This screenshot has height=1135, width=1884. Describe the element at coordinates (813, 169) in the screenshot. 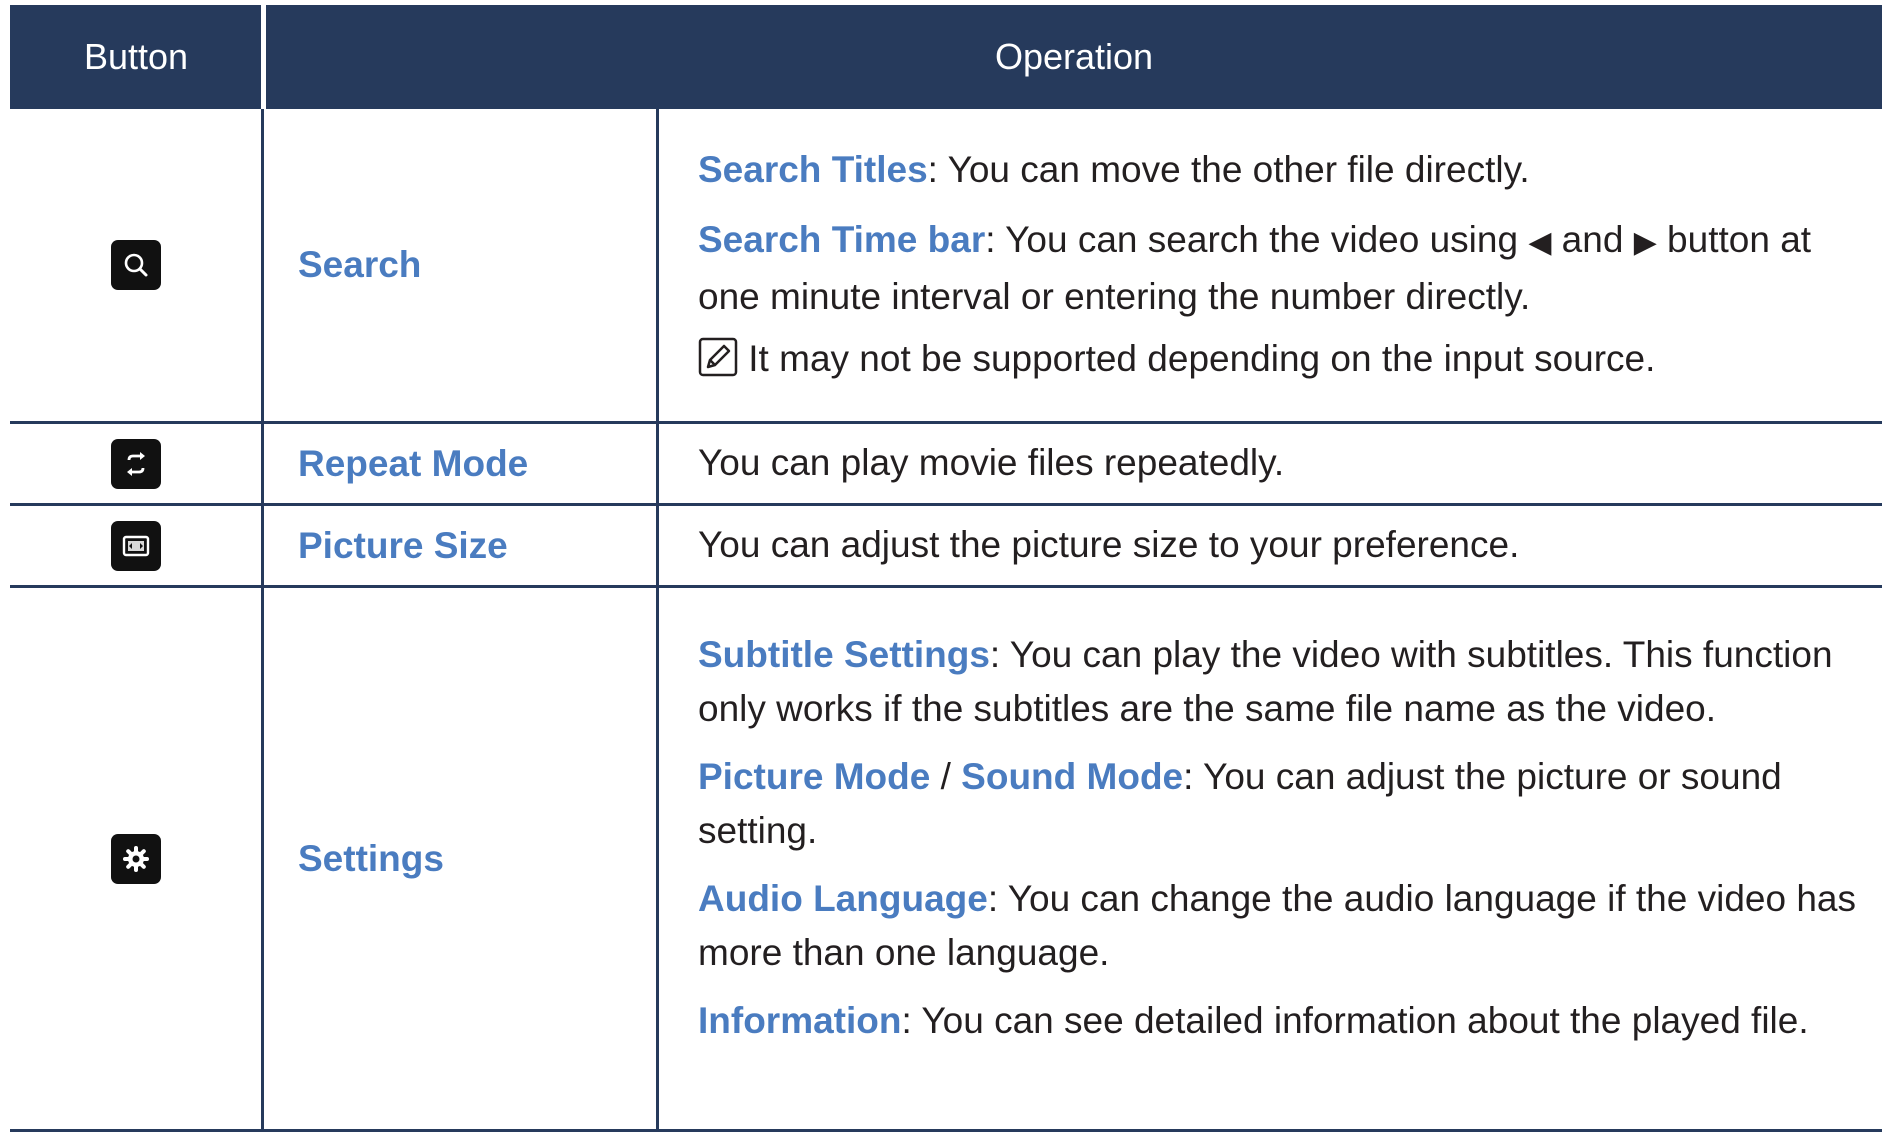

I see `keyword: Search Titles` at that location.